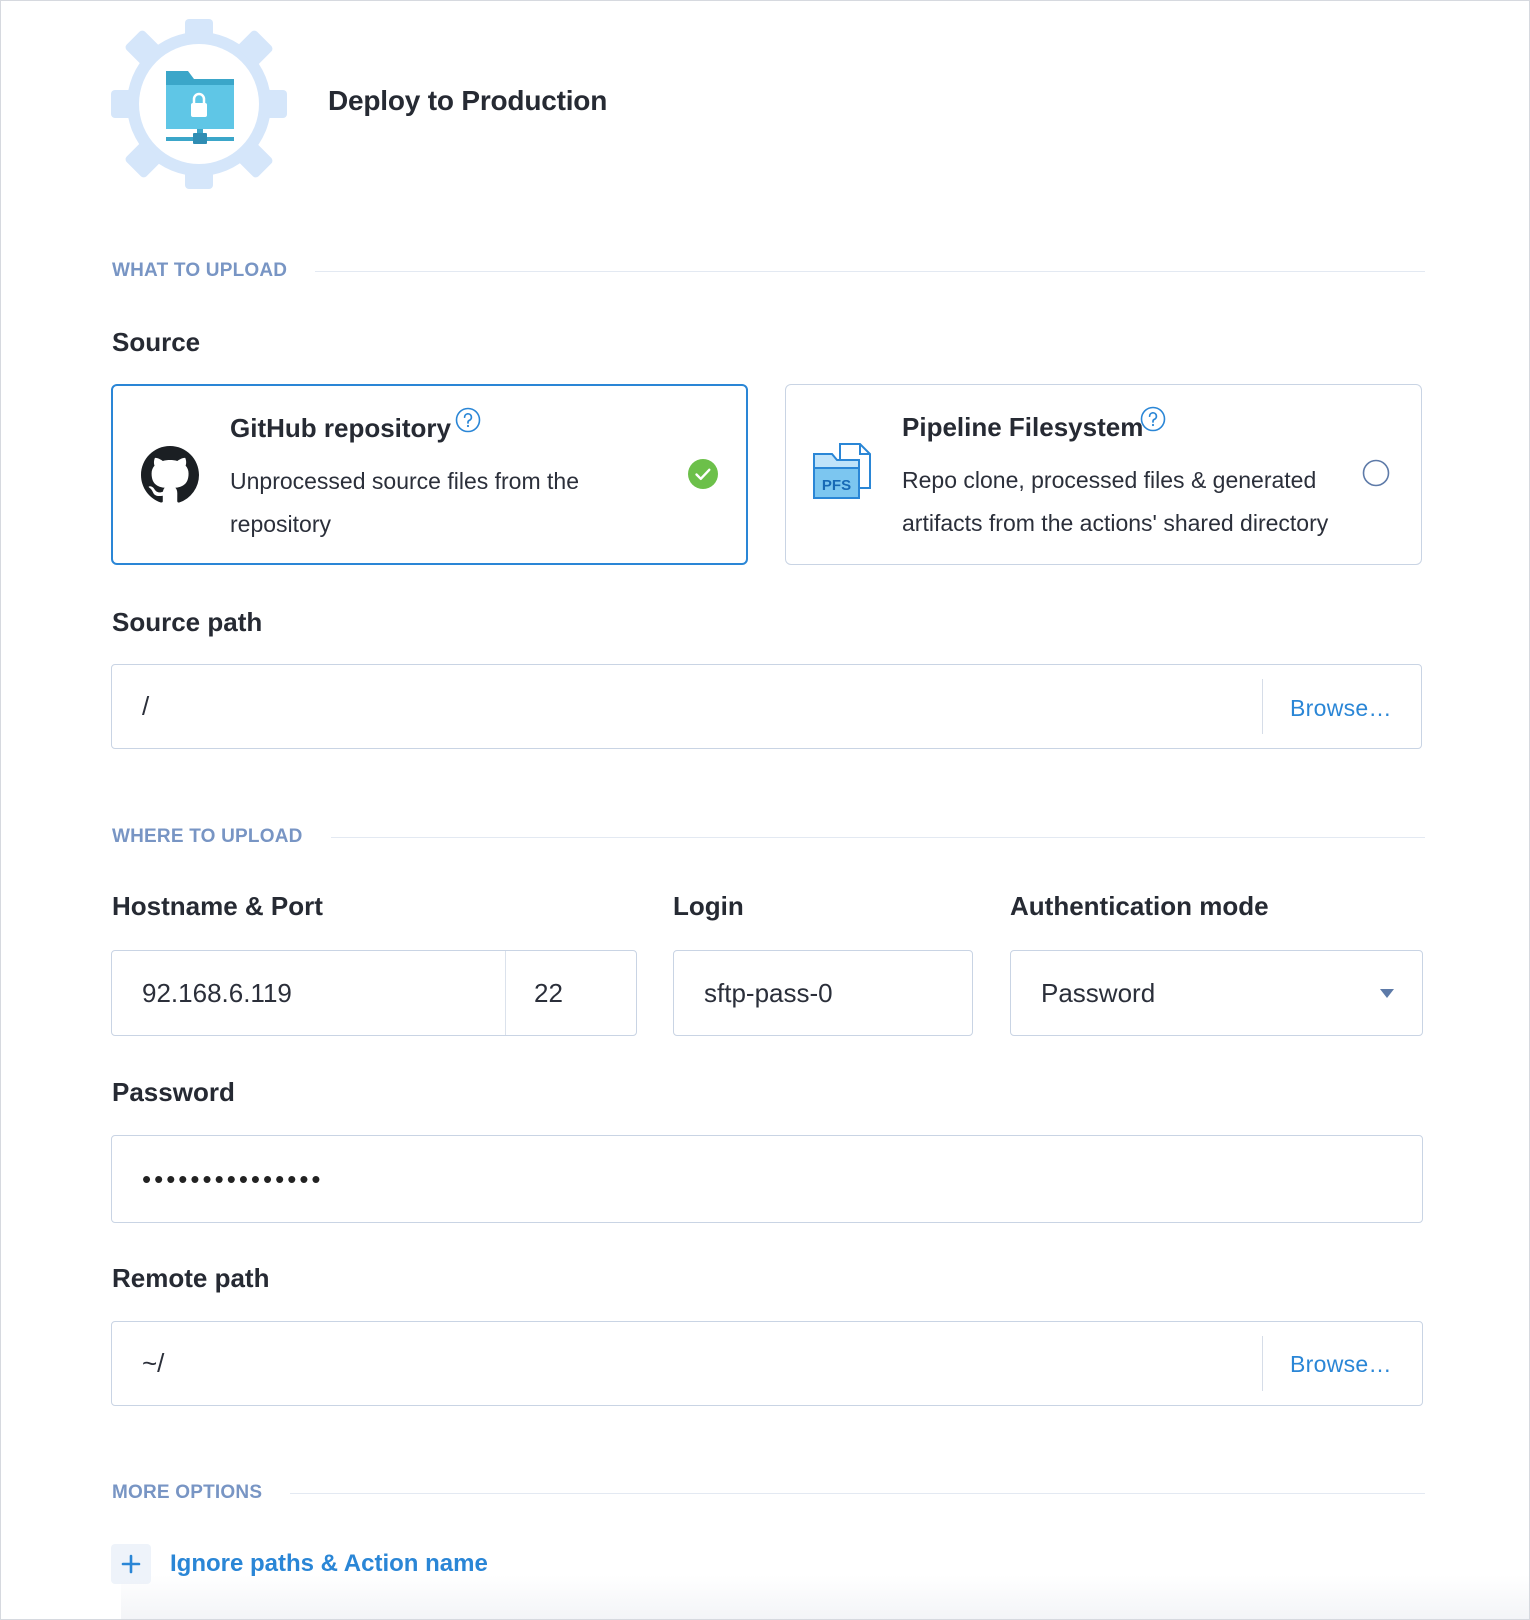  I want to click on radio-button, so click(1376, 473).